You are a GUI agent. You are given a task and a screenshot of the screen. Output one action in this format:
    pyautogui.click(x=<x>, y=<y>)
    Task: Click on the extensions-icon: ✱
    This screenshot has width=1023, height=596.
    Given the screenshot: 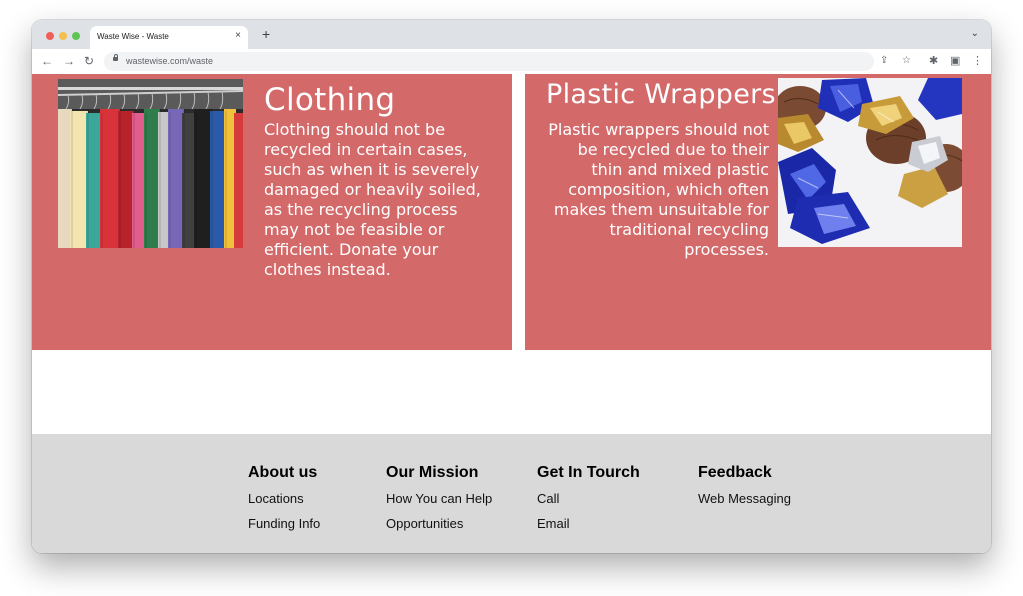 What is the action you would take?
    pyautogui.click(x=933, y=61)
    